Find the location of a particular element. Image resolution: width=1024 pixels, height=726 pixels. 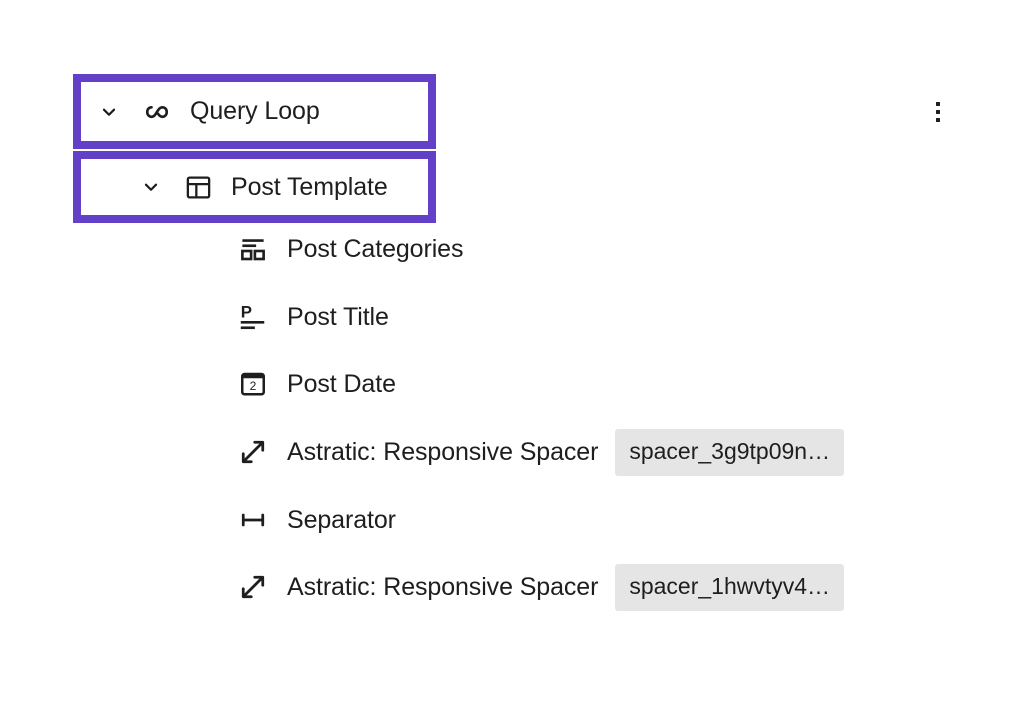

list-item-post-title: P Post Title is located at coordinates (512, 317).